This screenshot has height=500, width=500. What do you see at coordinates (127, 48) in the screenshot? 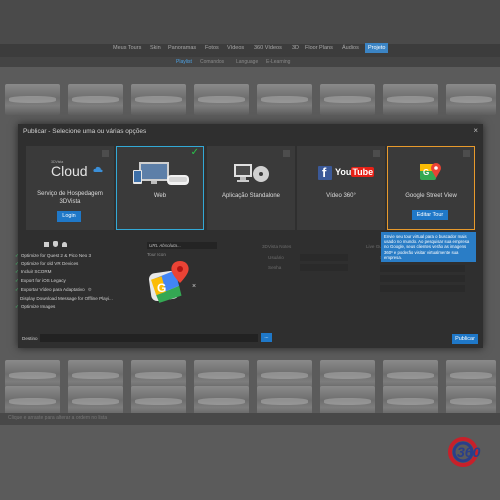
I see `tab-meus-tours: Meus Tours` at bounding box center [127, 48].